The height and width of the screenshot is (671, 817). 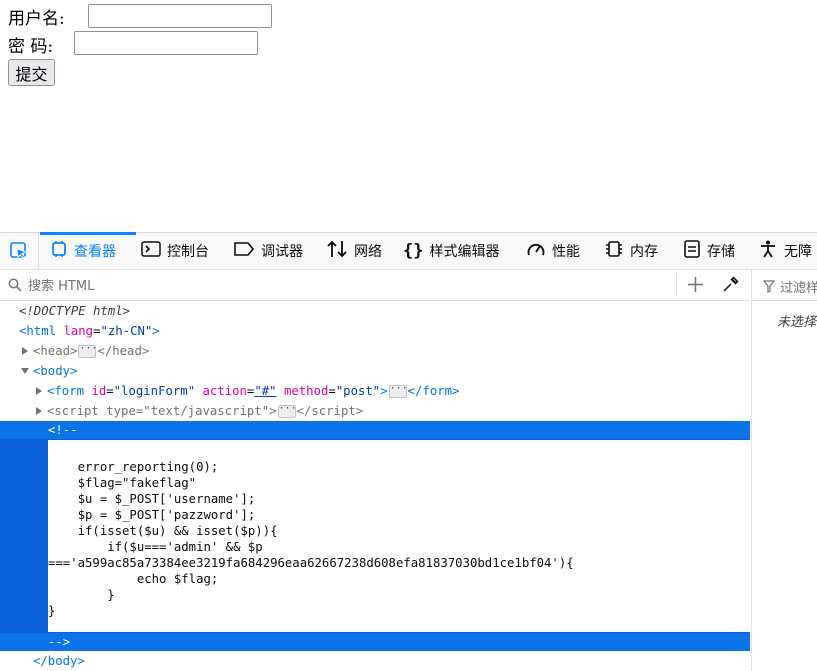 I want to click on rules-filter-bar: 过滤样, so click(x=784, y=285).